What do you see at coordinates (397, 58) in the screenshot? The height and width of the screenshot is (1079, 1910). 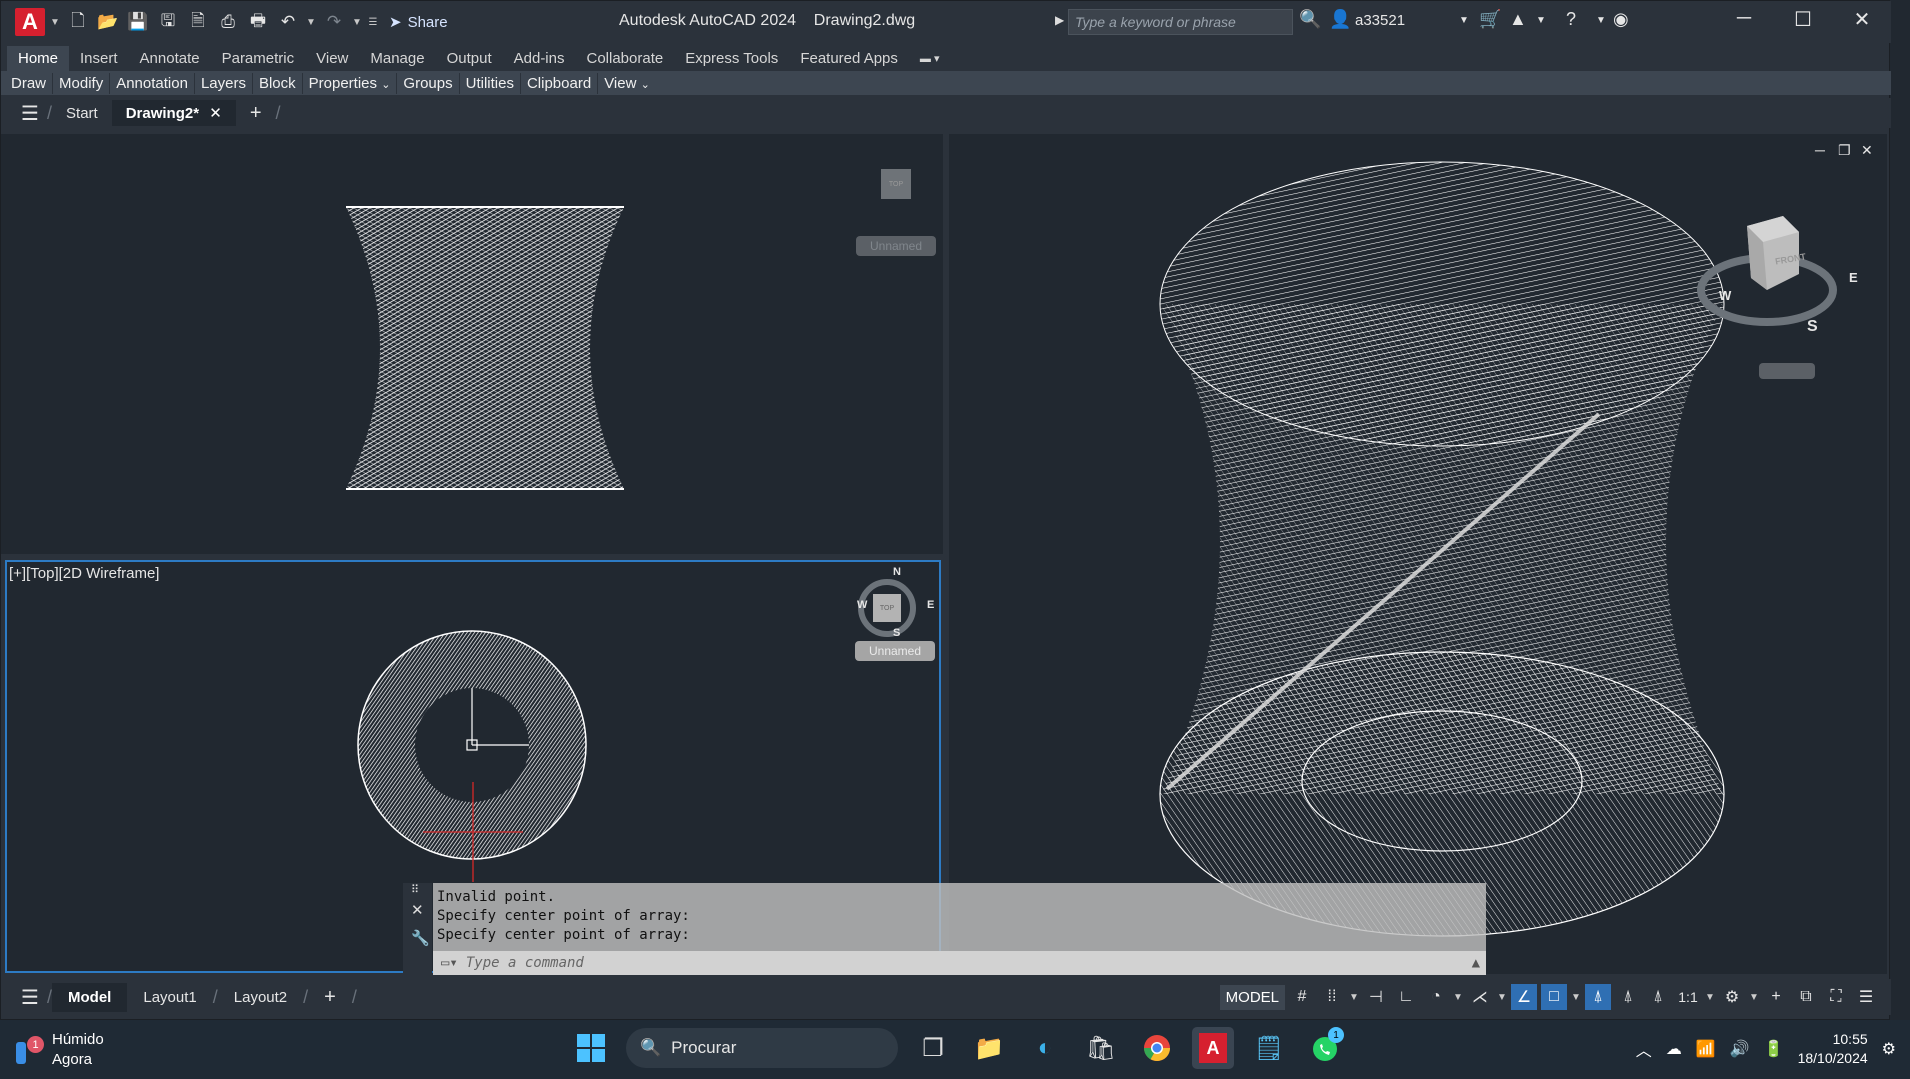 I see `tab-manage: Manage` at bounding box center [397, 58].